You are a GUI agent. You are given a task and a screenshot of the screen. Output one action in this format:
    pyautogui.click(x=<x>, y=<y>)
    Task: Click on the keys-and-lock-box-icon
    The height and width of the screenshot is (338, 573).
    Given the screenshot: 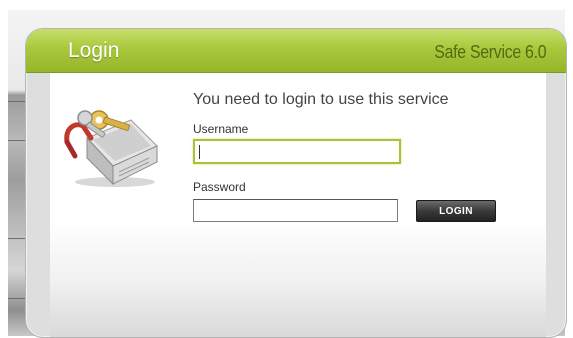 What is the action you would take?
    pyautogui.click(x=111, y=148)
    